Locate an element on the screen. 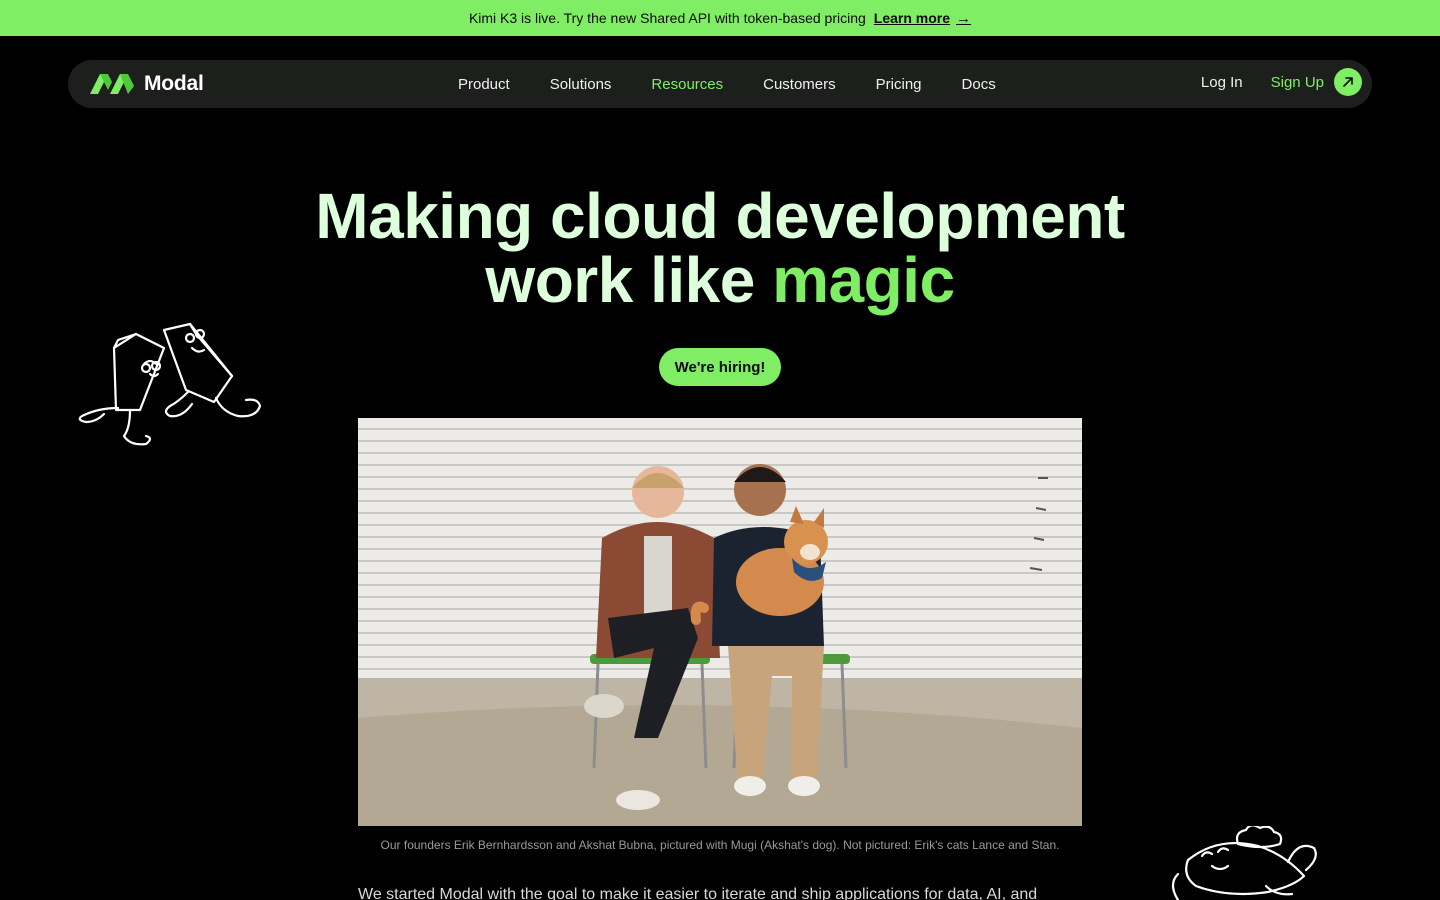 The height and width of the screenshot is (900, 1440). modal-logo: Modal is located at coordinates (147, 84).